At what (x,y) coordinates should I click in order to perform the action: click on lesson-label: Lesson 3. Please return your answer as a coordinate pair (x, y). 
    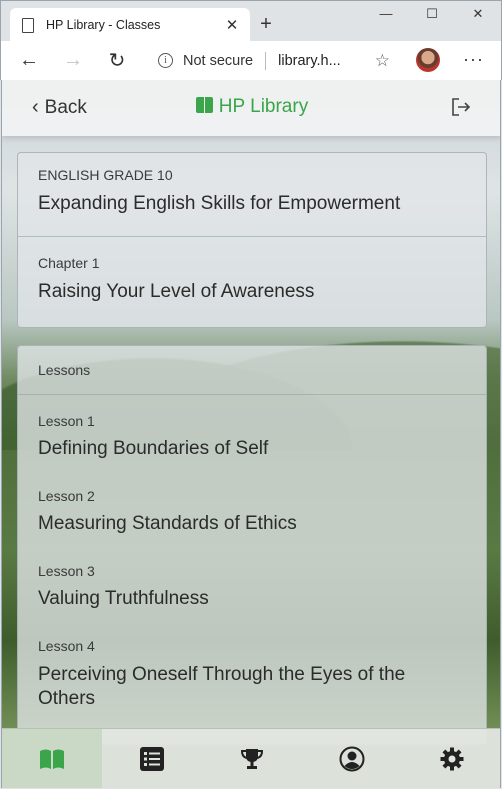
    Looking at the image, I should click on (66, 571).